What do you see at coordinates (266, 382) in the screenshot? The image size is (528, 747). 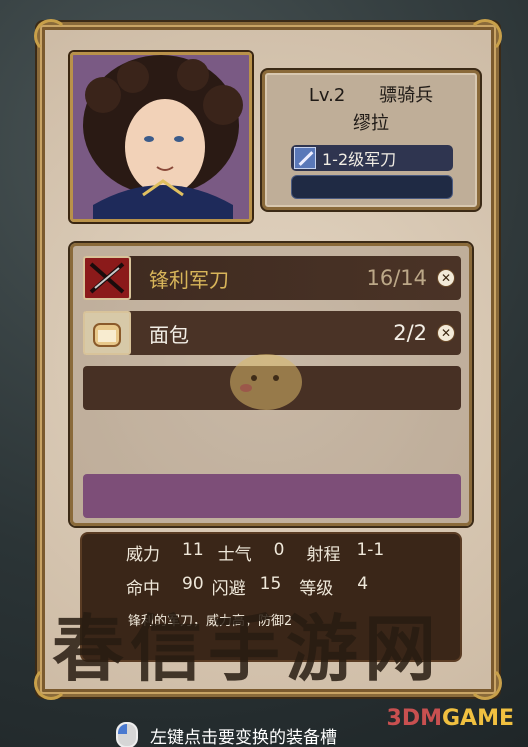 I see `mascot-watermark` at bounding box center [266, 382].